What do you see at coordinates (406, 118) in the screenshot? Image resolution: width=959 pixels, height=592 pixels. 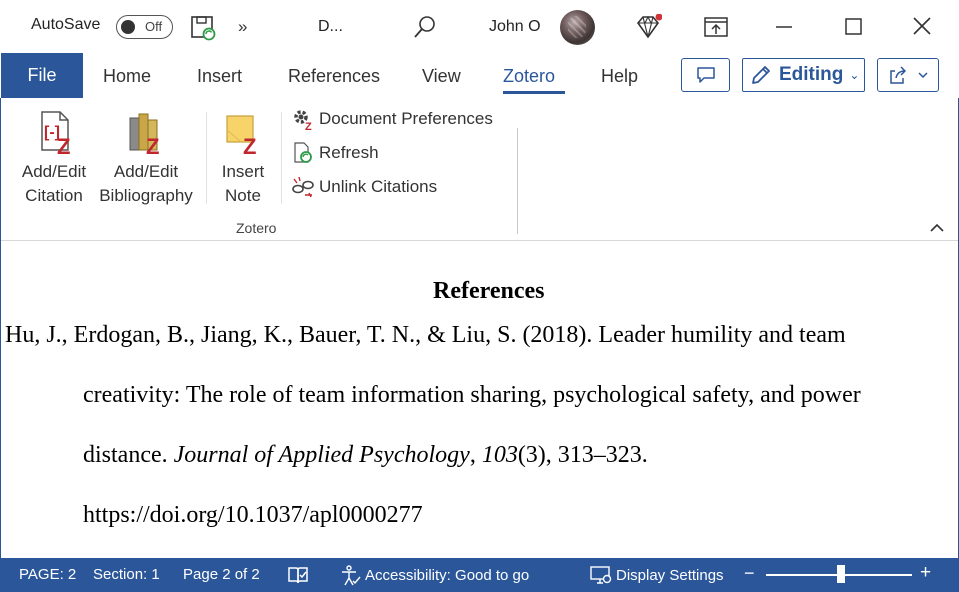 I see `document-preferences-label: Document Preferences` at bounding box center [406, 118].